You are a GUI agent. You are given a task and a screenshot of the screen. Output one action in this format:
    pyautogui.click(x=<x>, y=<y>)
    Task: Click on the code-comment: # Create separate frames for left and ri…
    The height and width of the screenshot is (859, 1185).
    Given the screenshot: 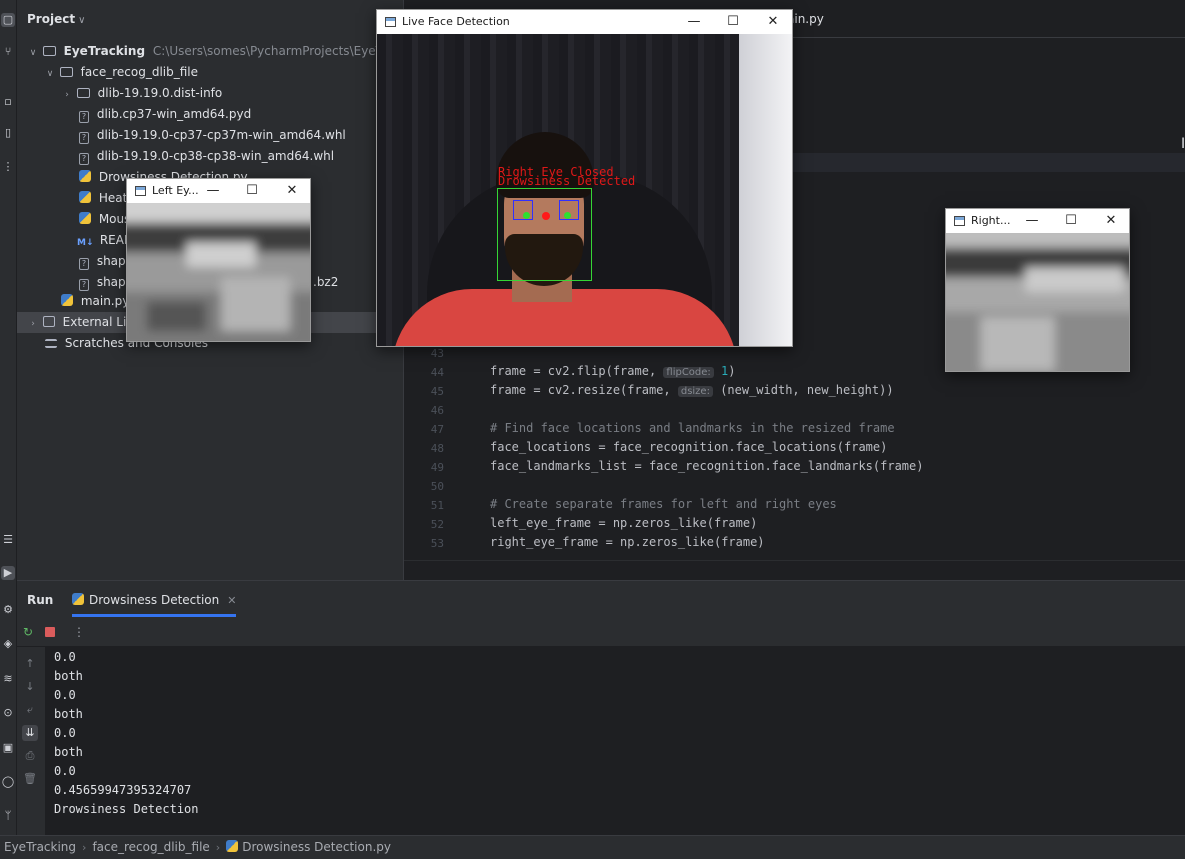 What is the action you would take?
    pyautogui.click(x=663, y=504)
    